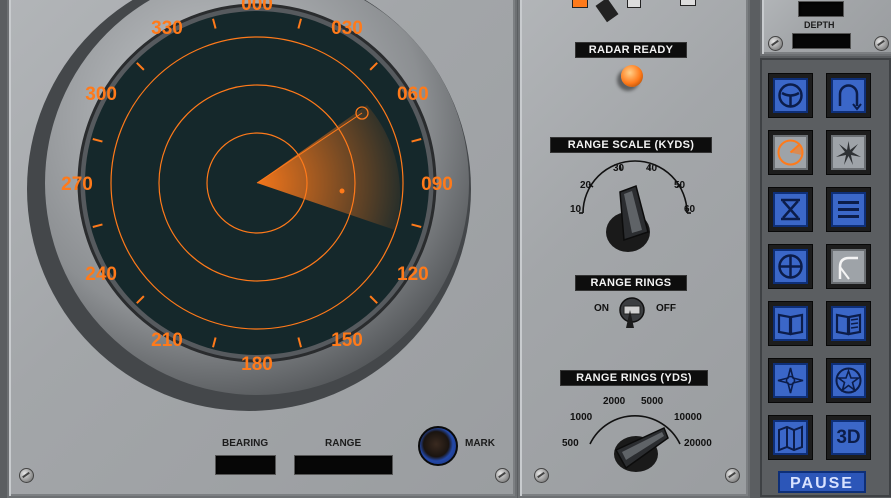  What do you see at coordinates (101, 94) in the screenshot?
I see `bearing-label-300: 300` at bounding box center [101, 94].